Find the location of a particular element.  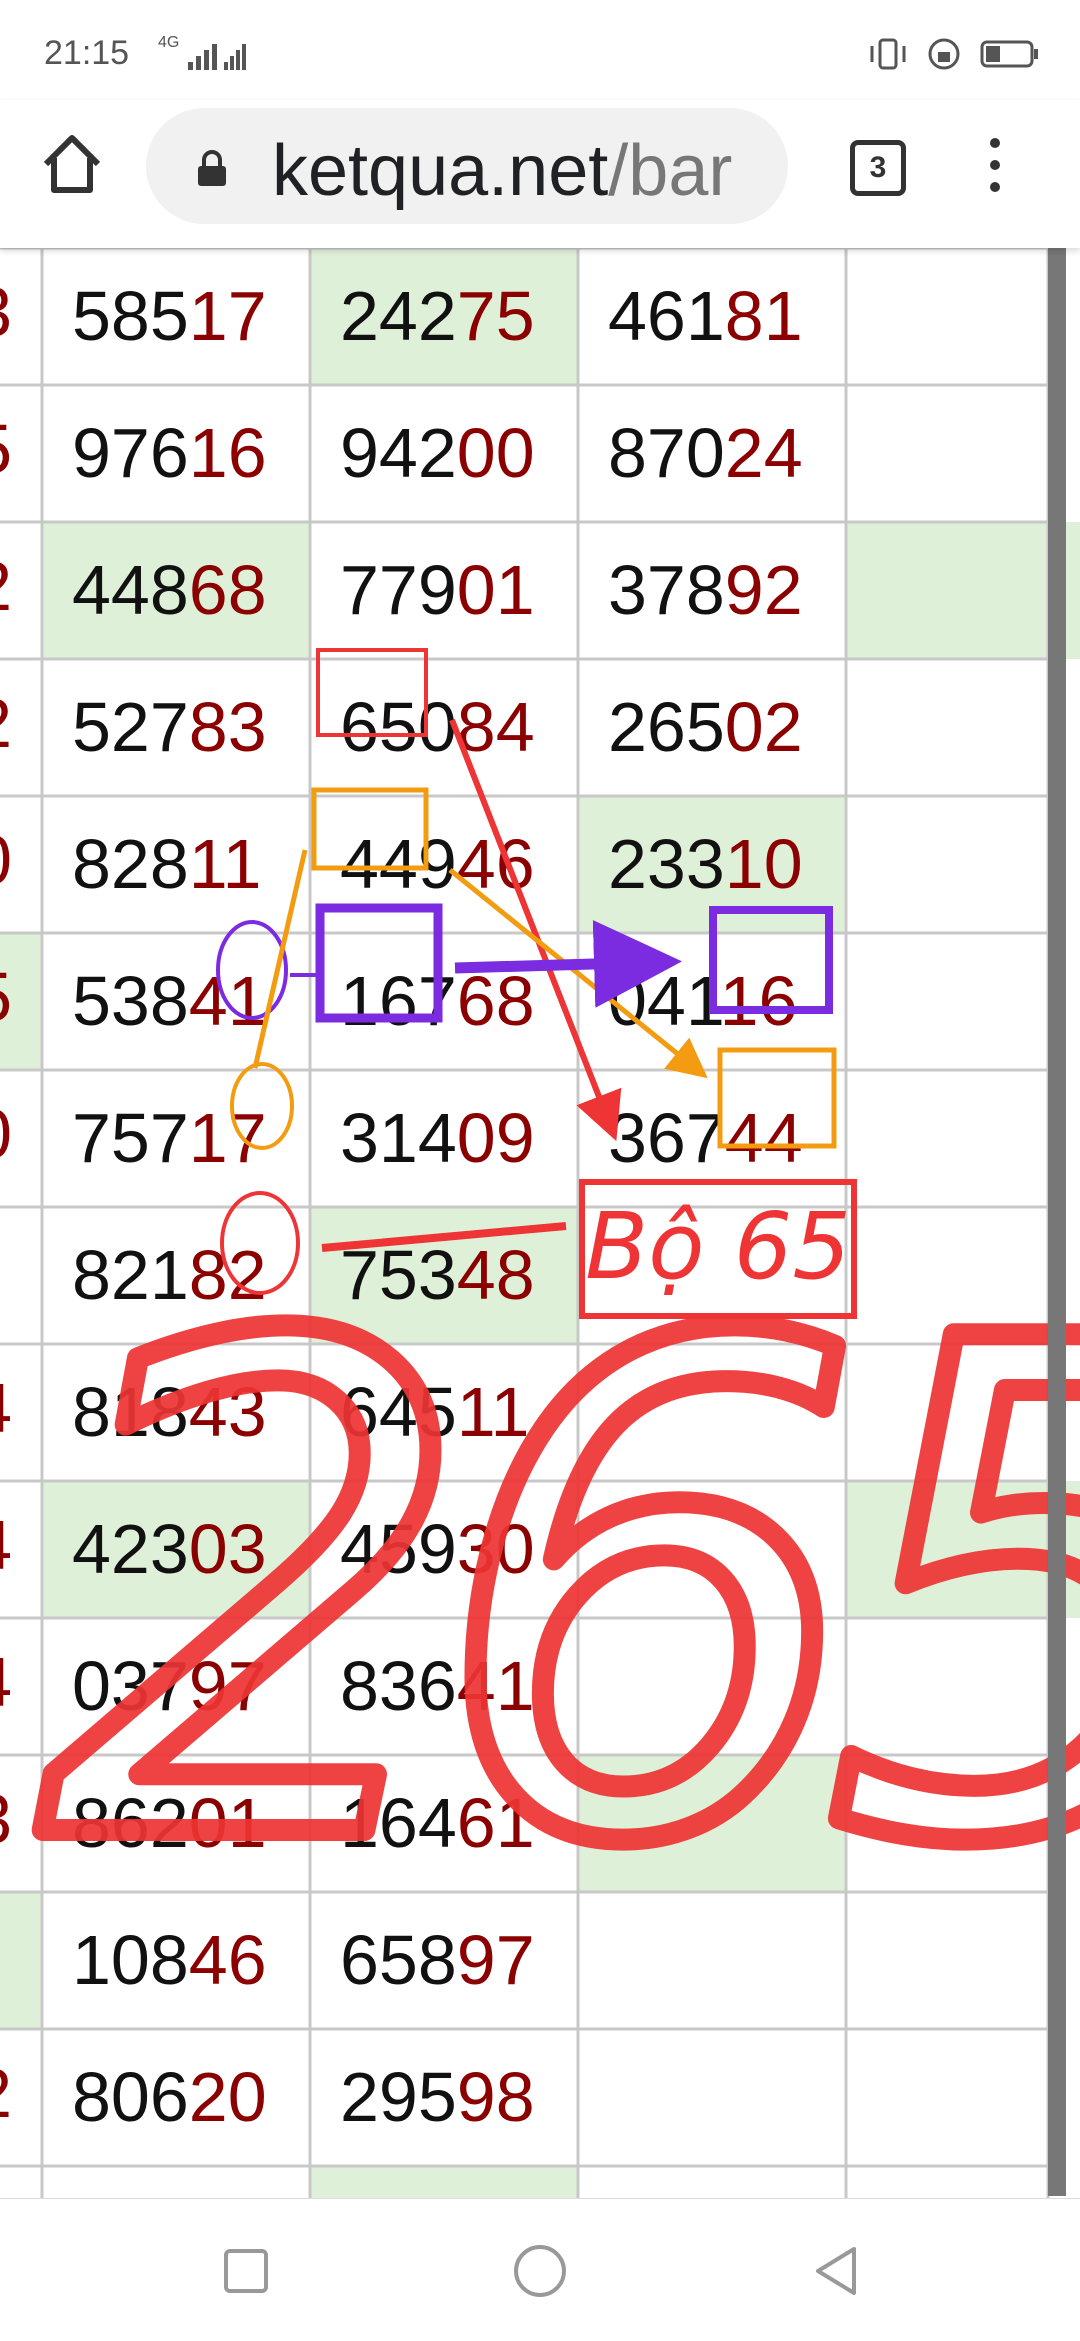

back-triangle-icon is located at coordinates (836, 2271).